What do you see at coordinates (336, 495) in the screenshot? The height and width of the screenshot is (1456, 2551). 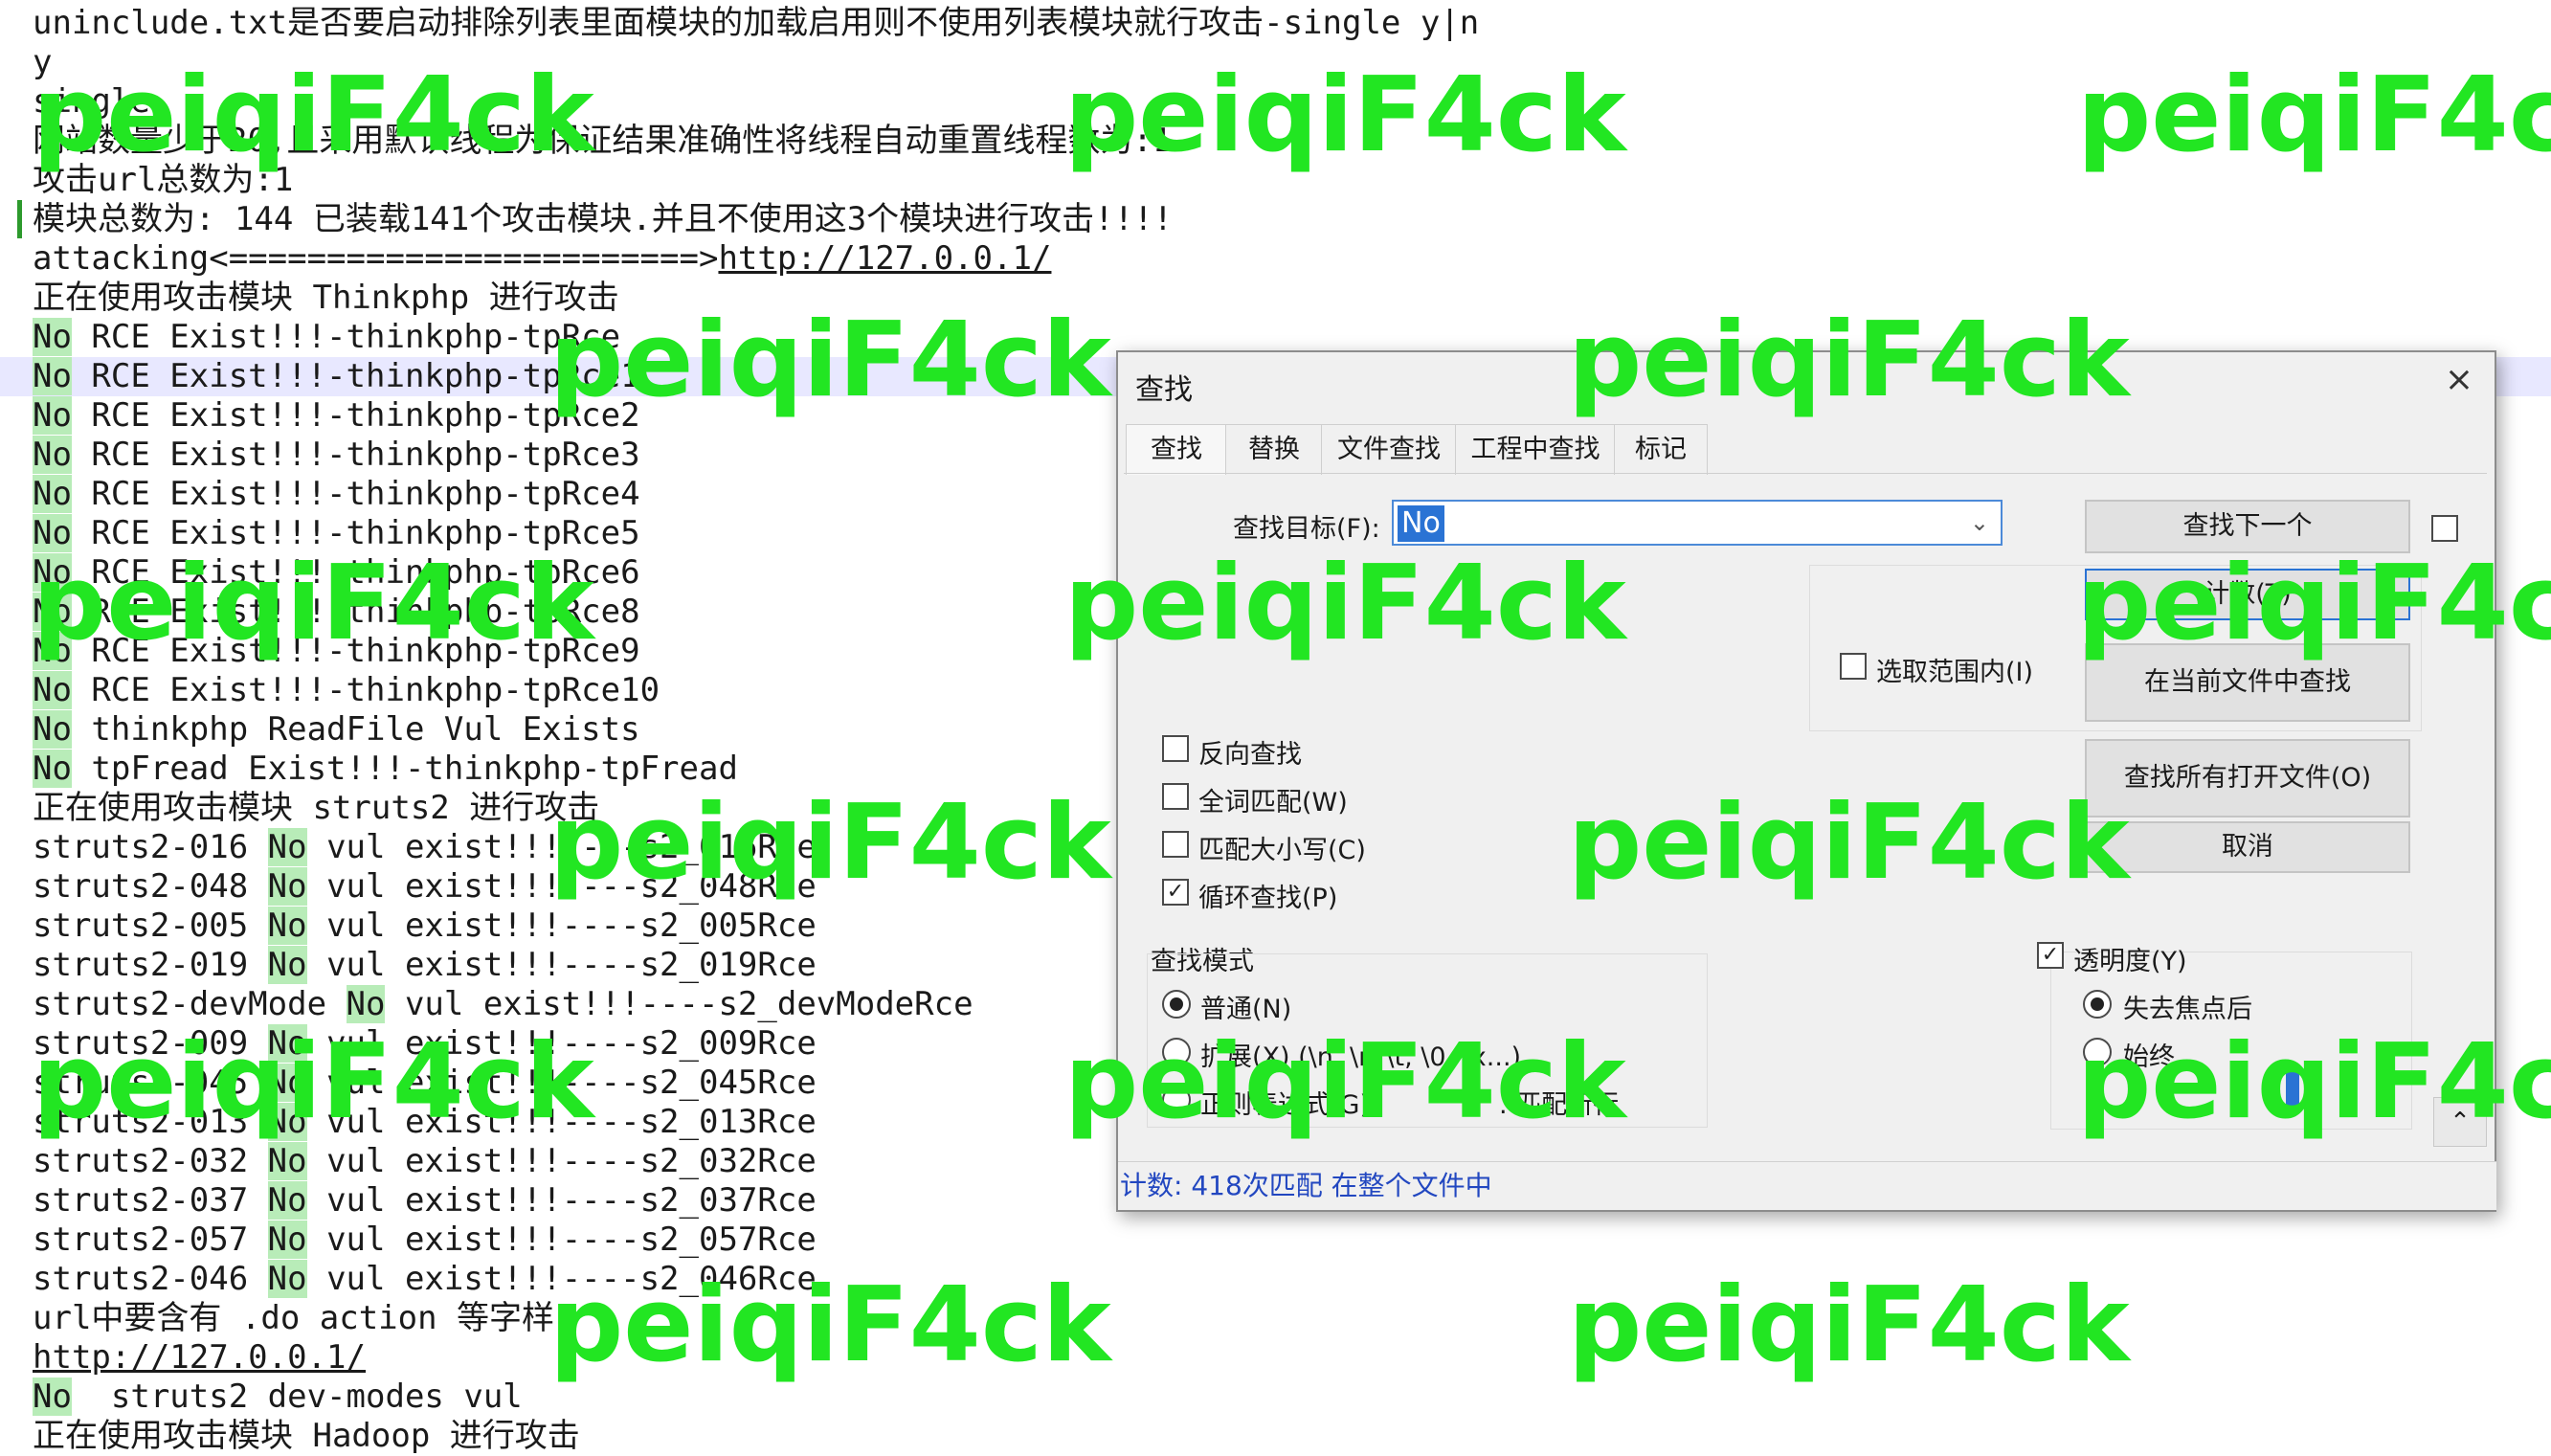 I see `editor-line: No RCE Exist!!!-thinkphp-tpRce4` at bounding box center [336, 495].